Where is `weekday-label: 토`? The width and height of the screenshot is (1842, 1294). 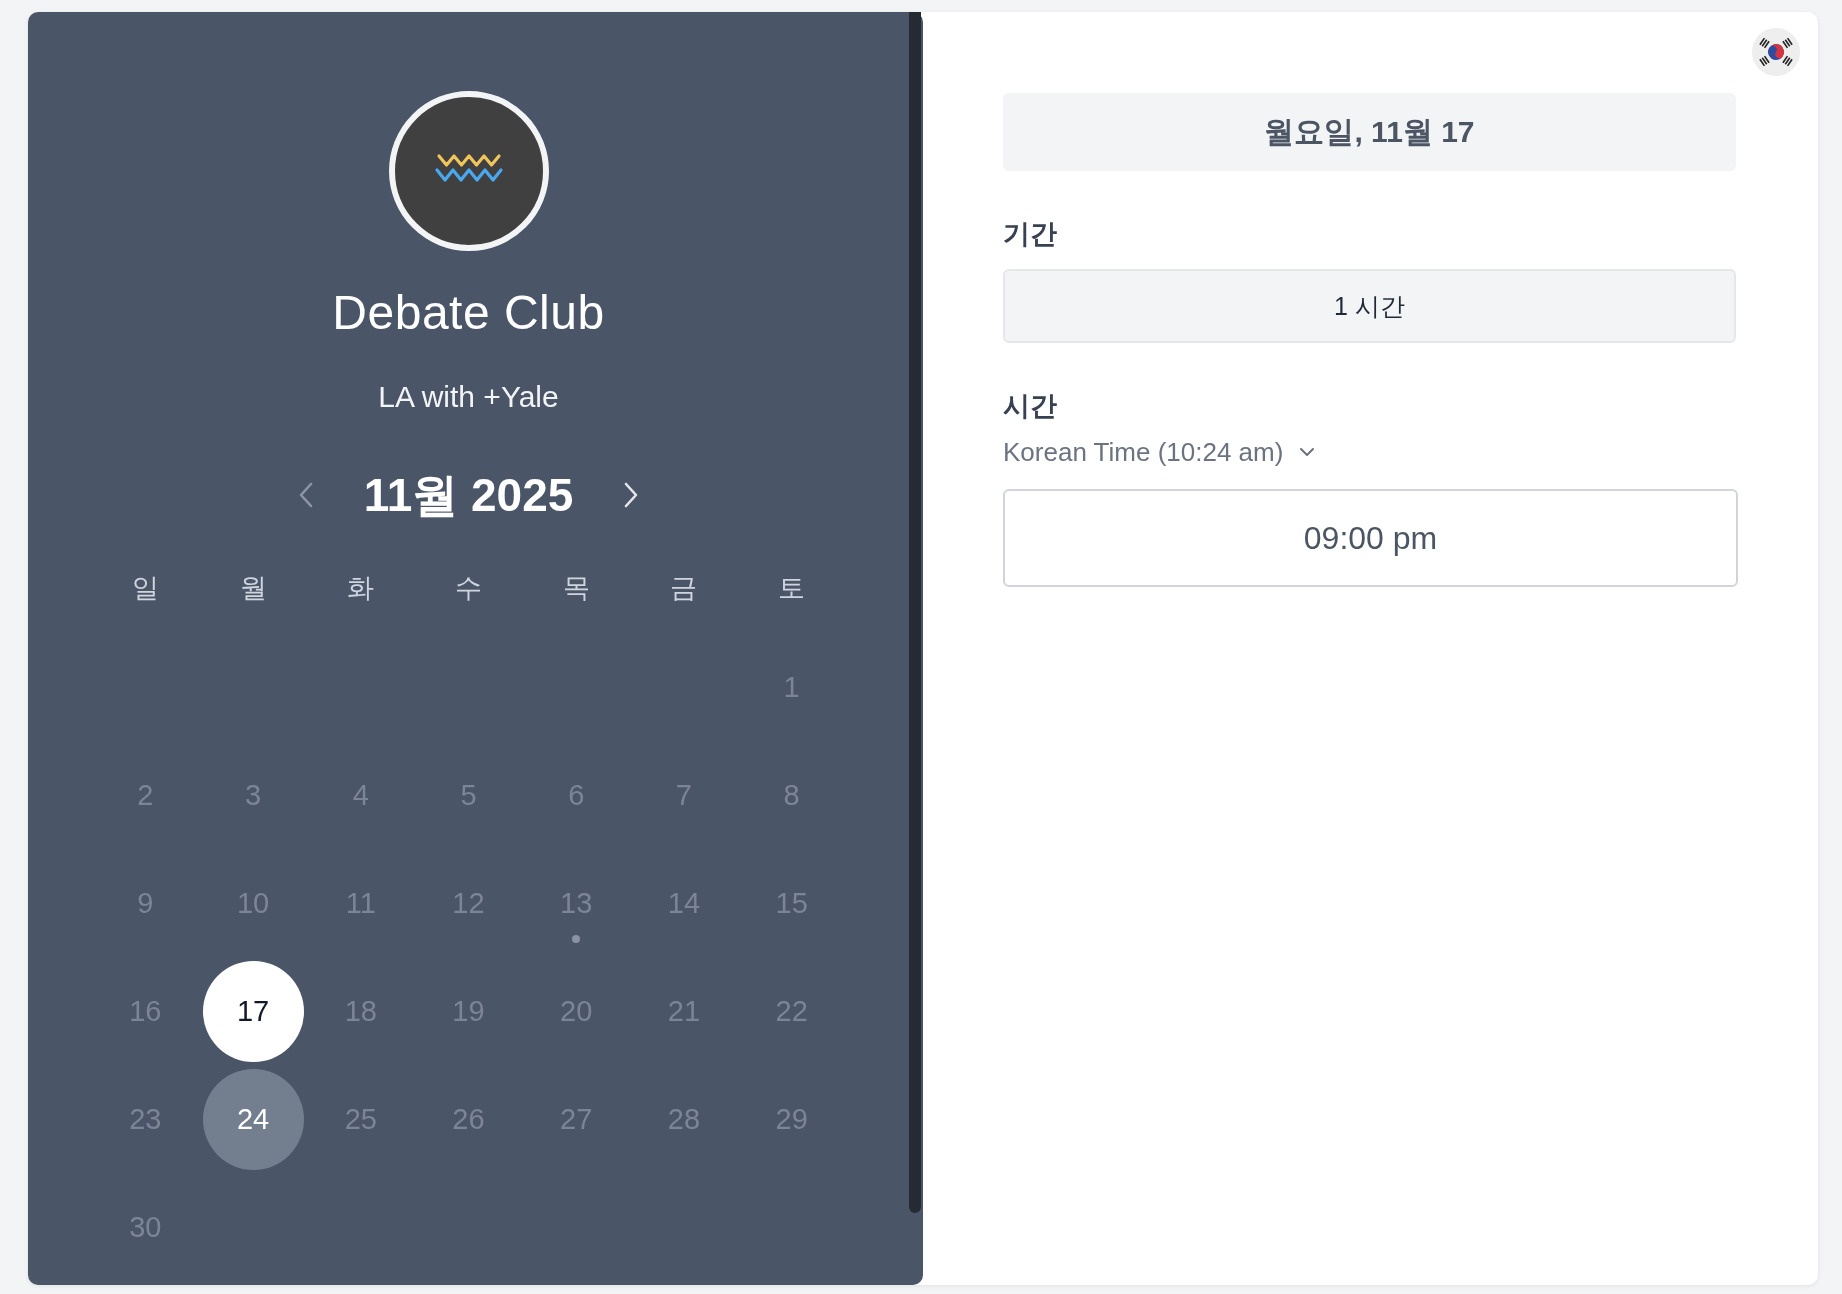 weekday-label: 토 is located at coordinates (792, 588).